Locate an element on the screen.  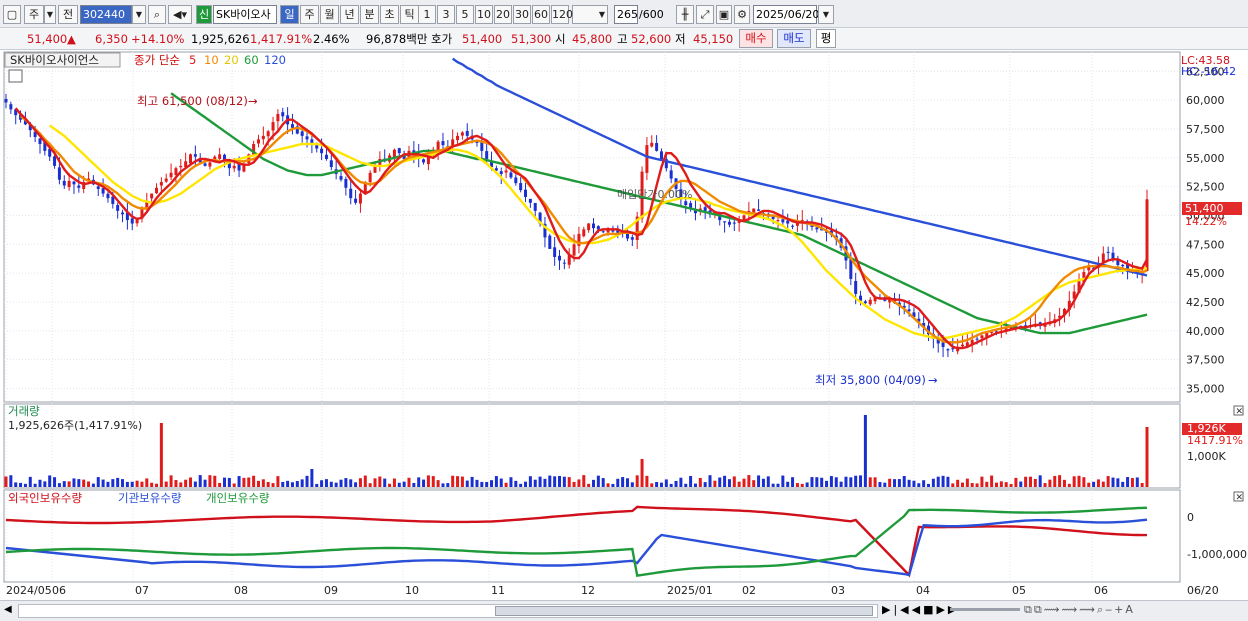
zoom-slider is located at coordinates (985, 609).